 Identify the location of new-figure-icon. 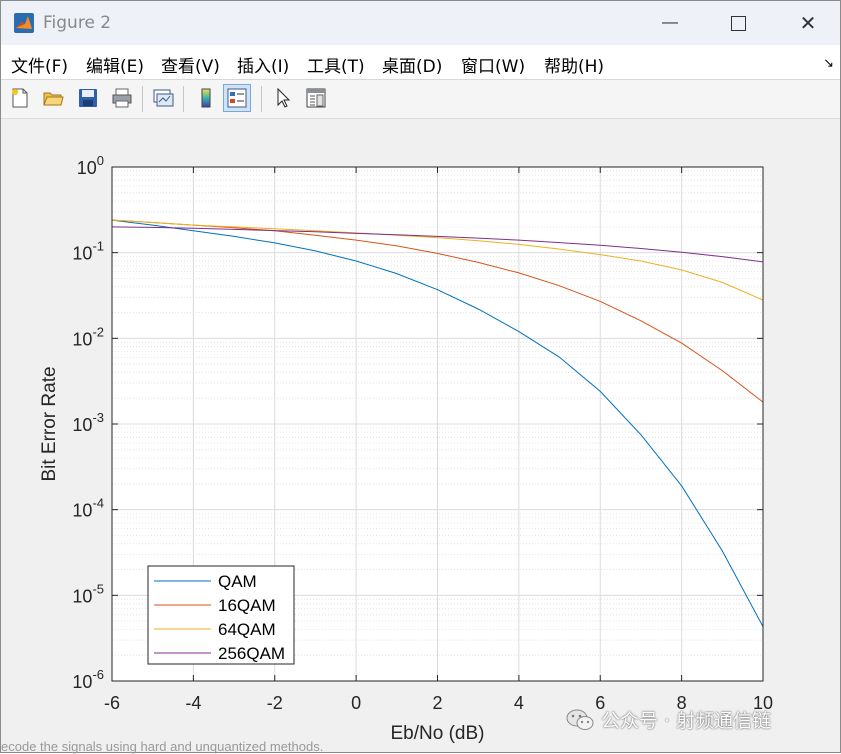
(20, 98).